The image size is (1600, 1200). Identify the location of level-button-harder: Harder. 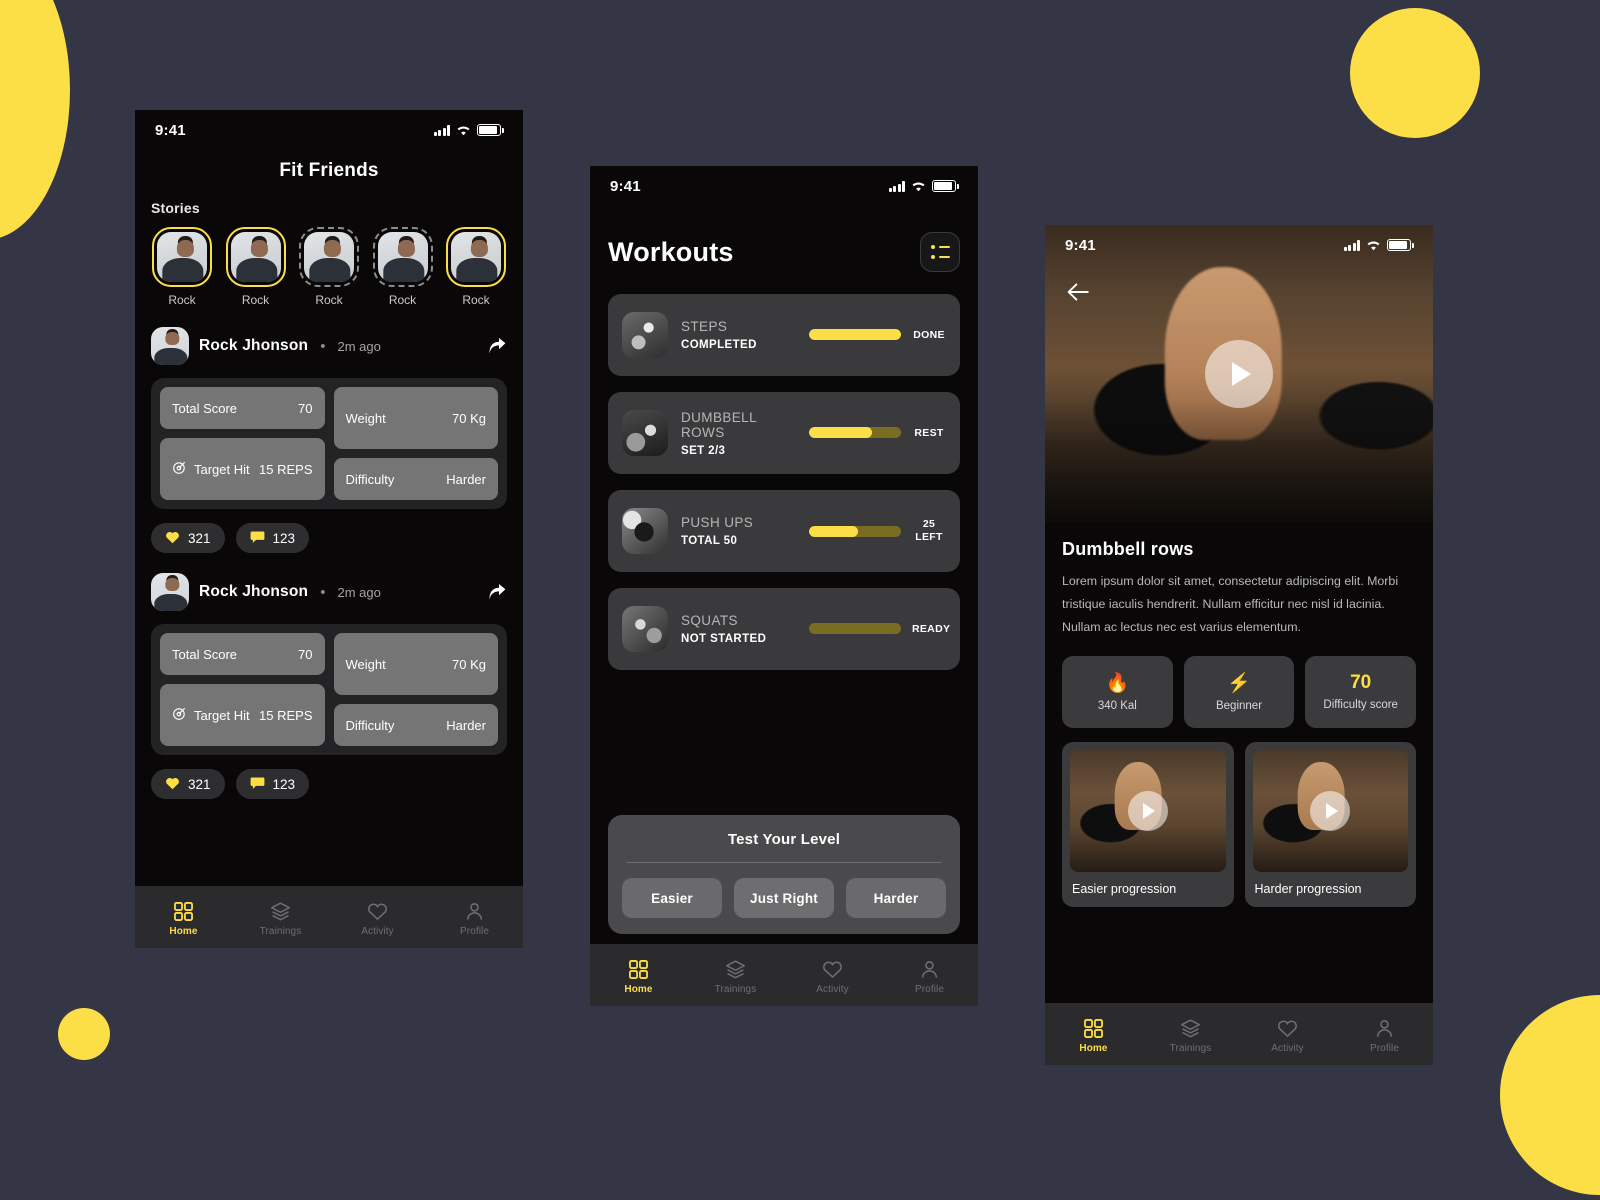
(896, 898).